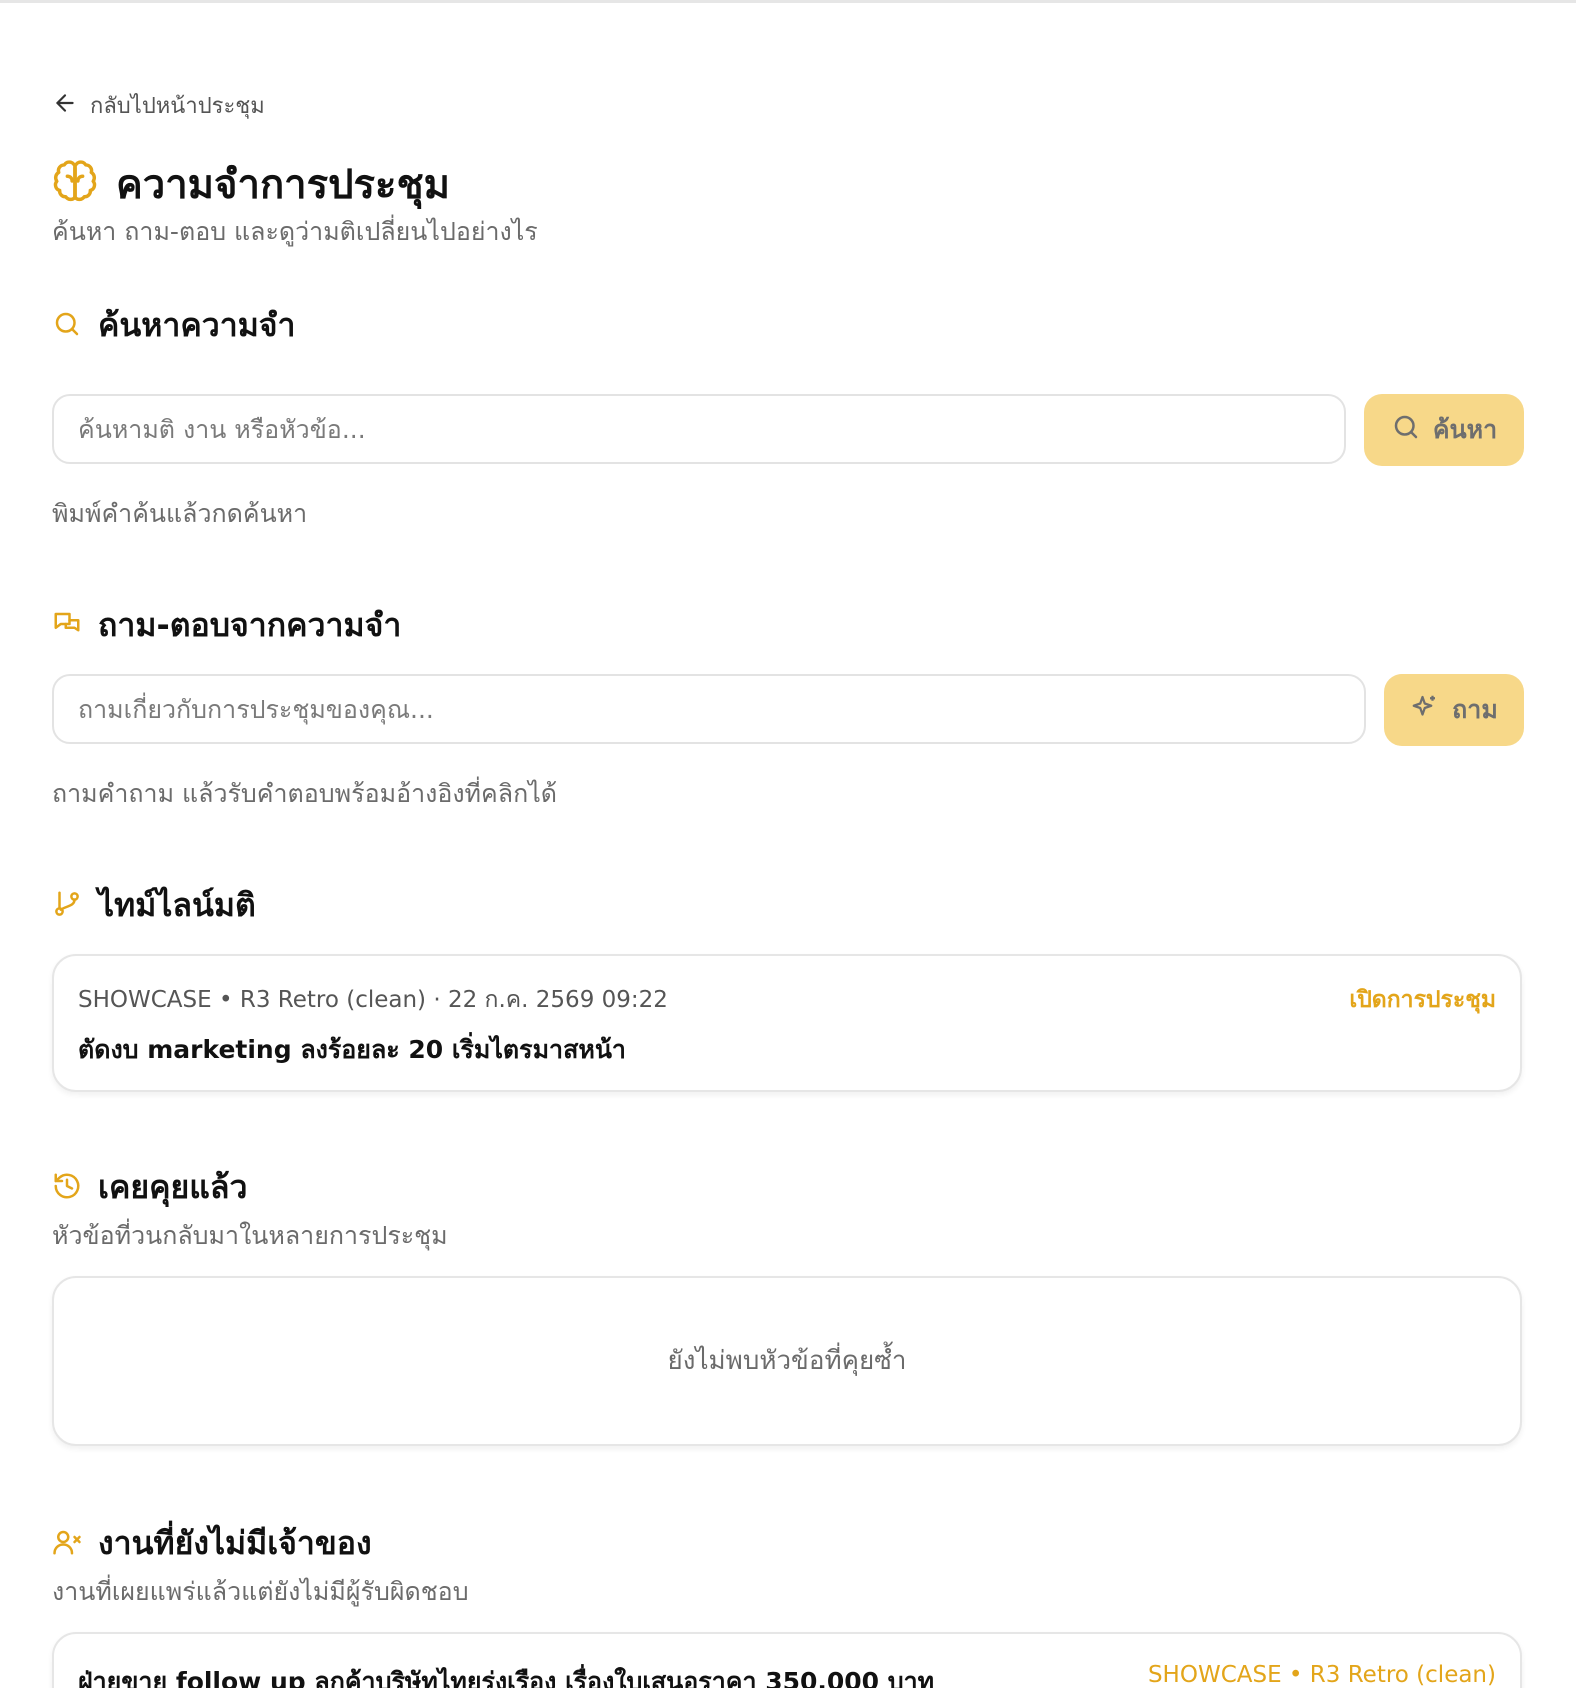 The width and height of the screenshot is (1576, 1688). What do you see at coordinates (235, 1543) in the screenshot?
I see `unowned-section-title: งานที่ยังไม่มีเจ้าของ` at bounding box center [235, 1543].